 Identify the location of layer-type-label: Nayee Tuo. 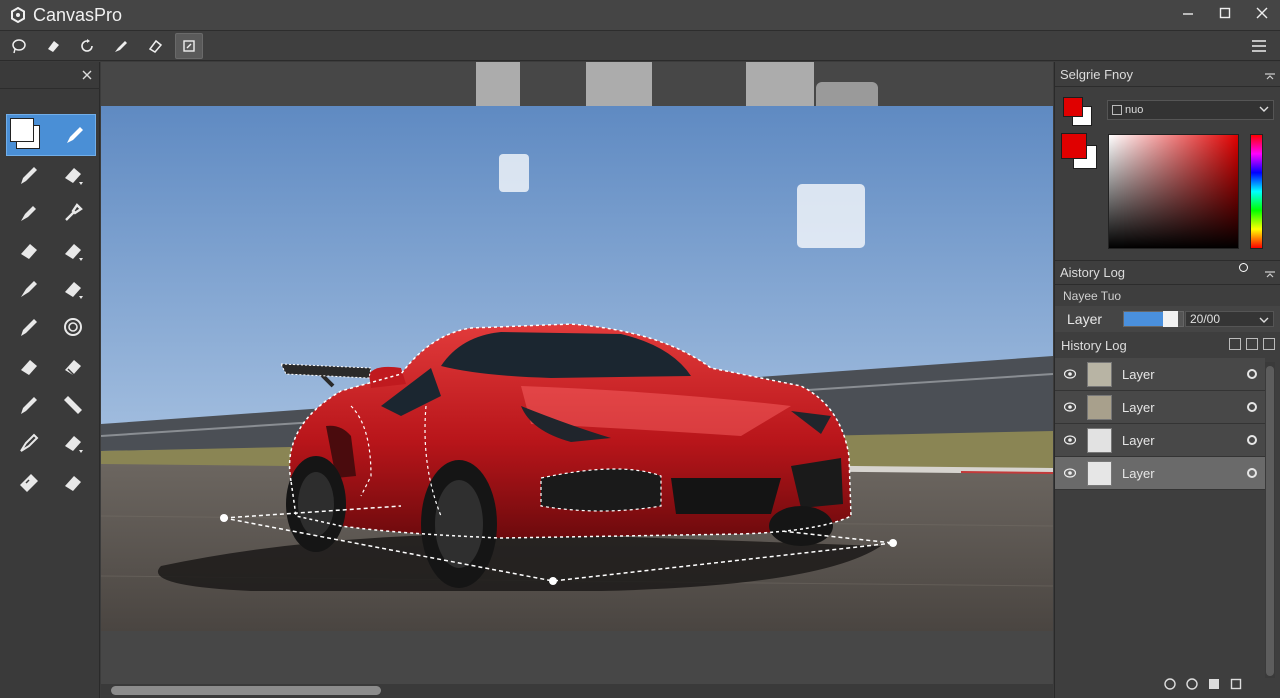
(1092, 296).